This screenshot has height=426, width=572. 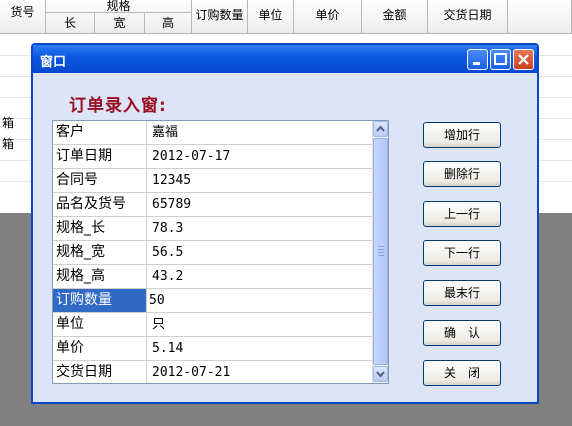 I want to click on header-delivery: 交货日期, so click(x=468, y=17).